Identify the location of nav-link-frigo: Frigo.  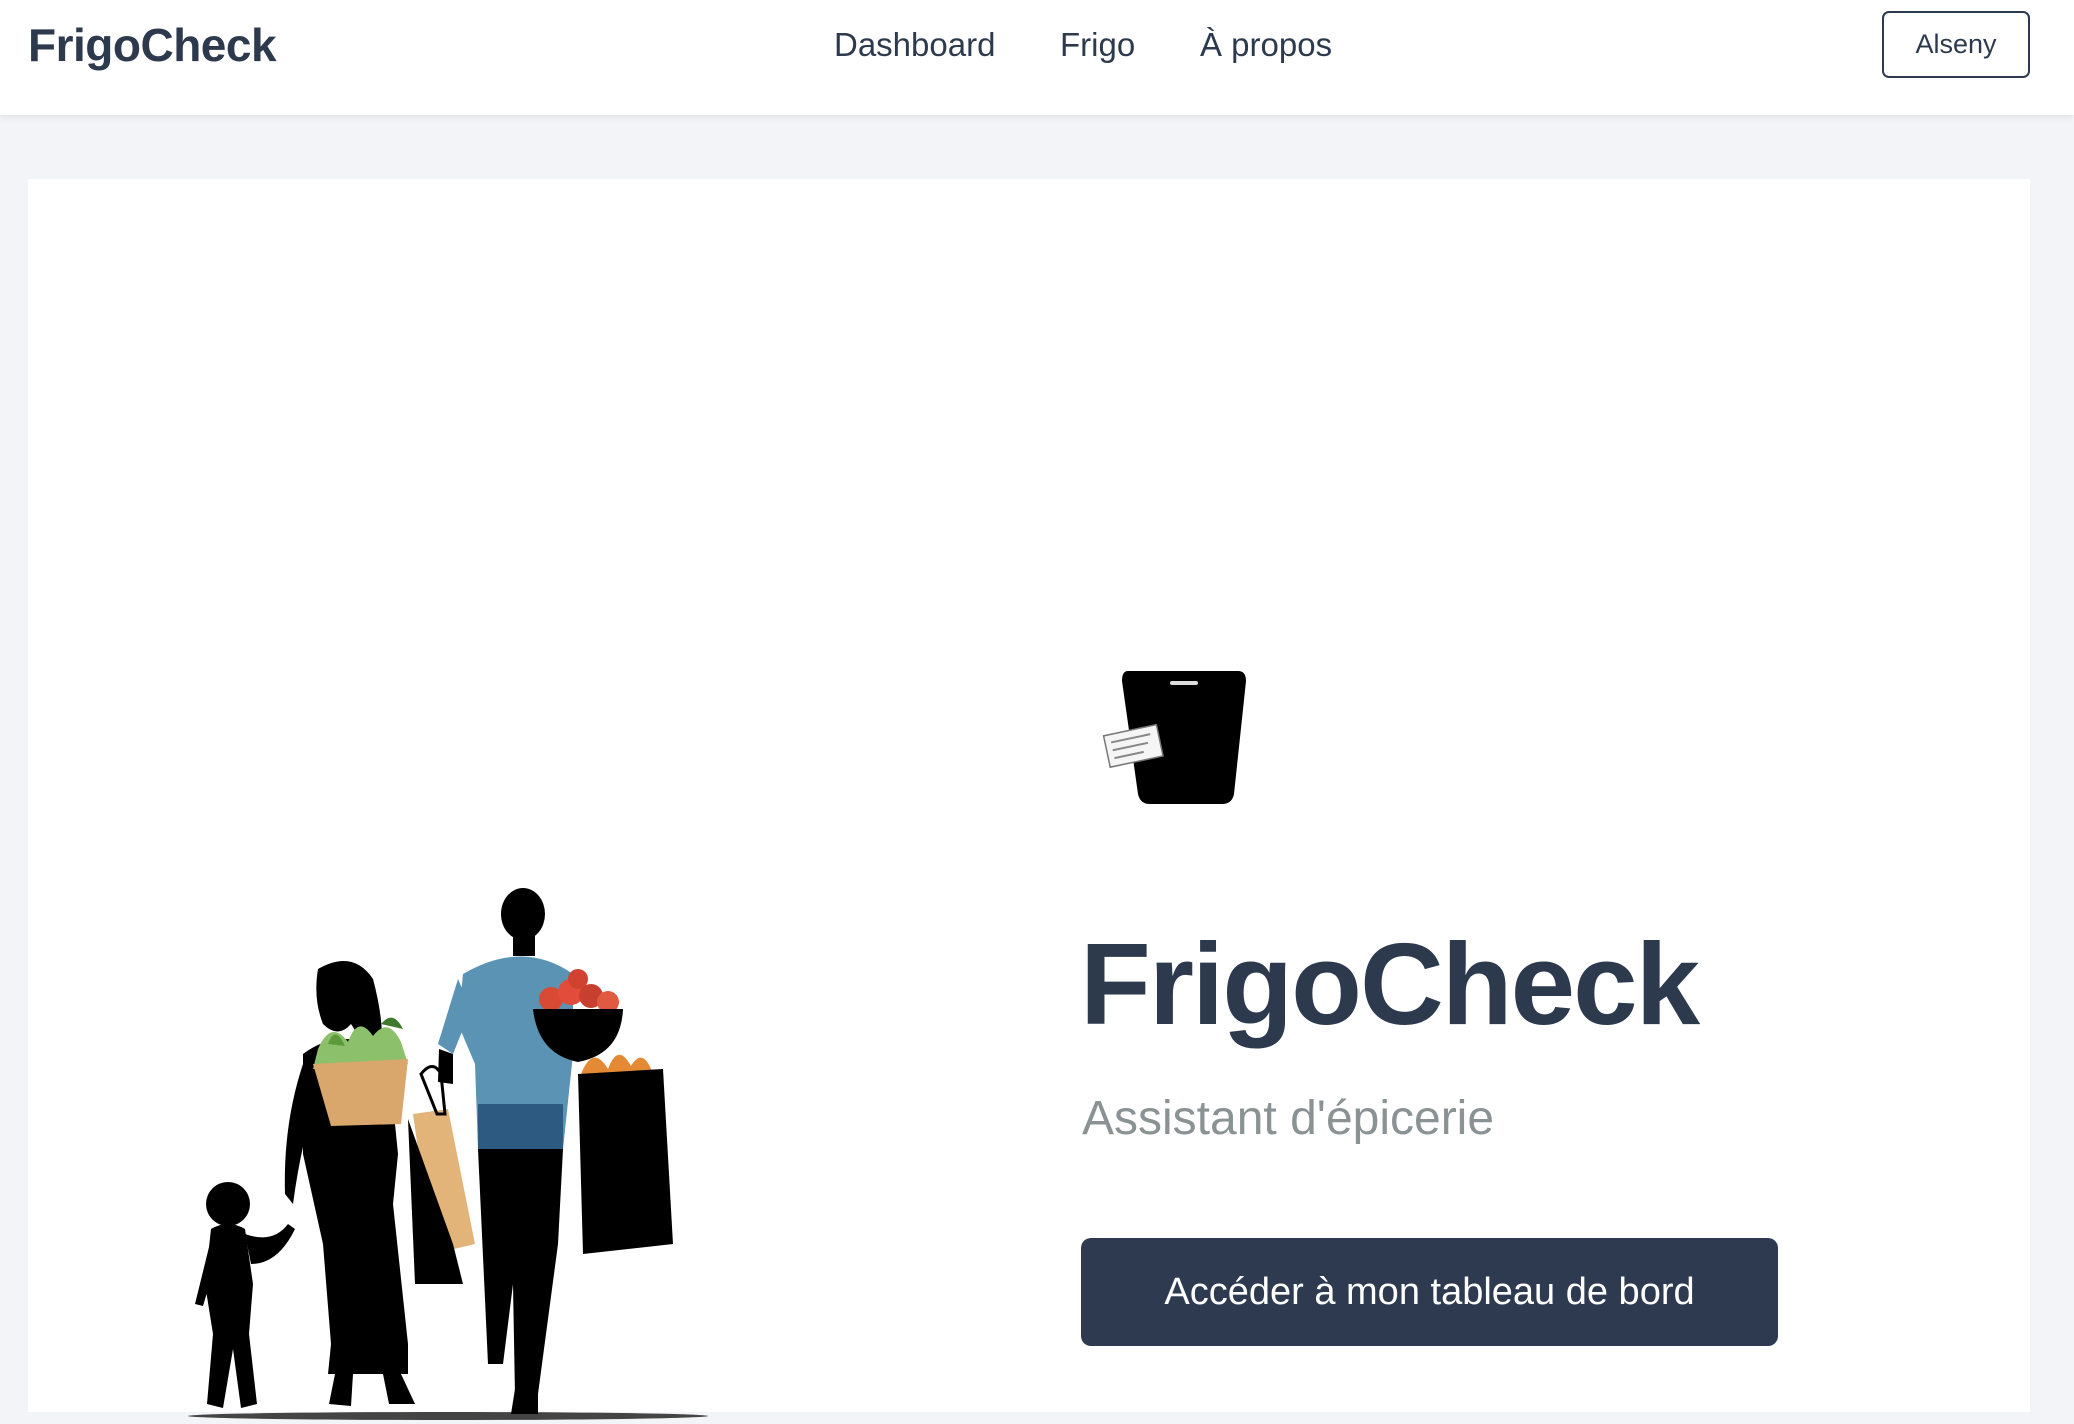
(1097, 45).